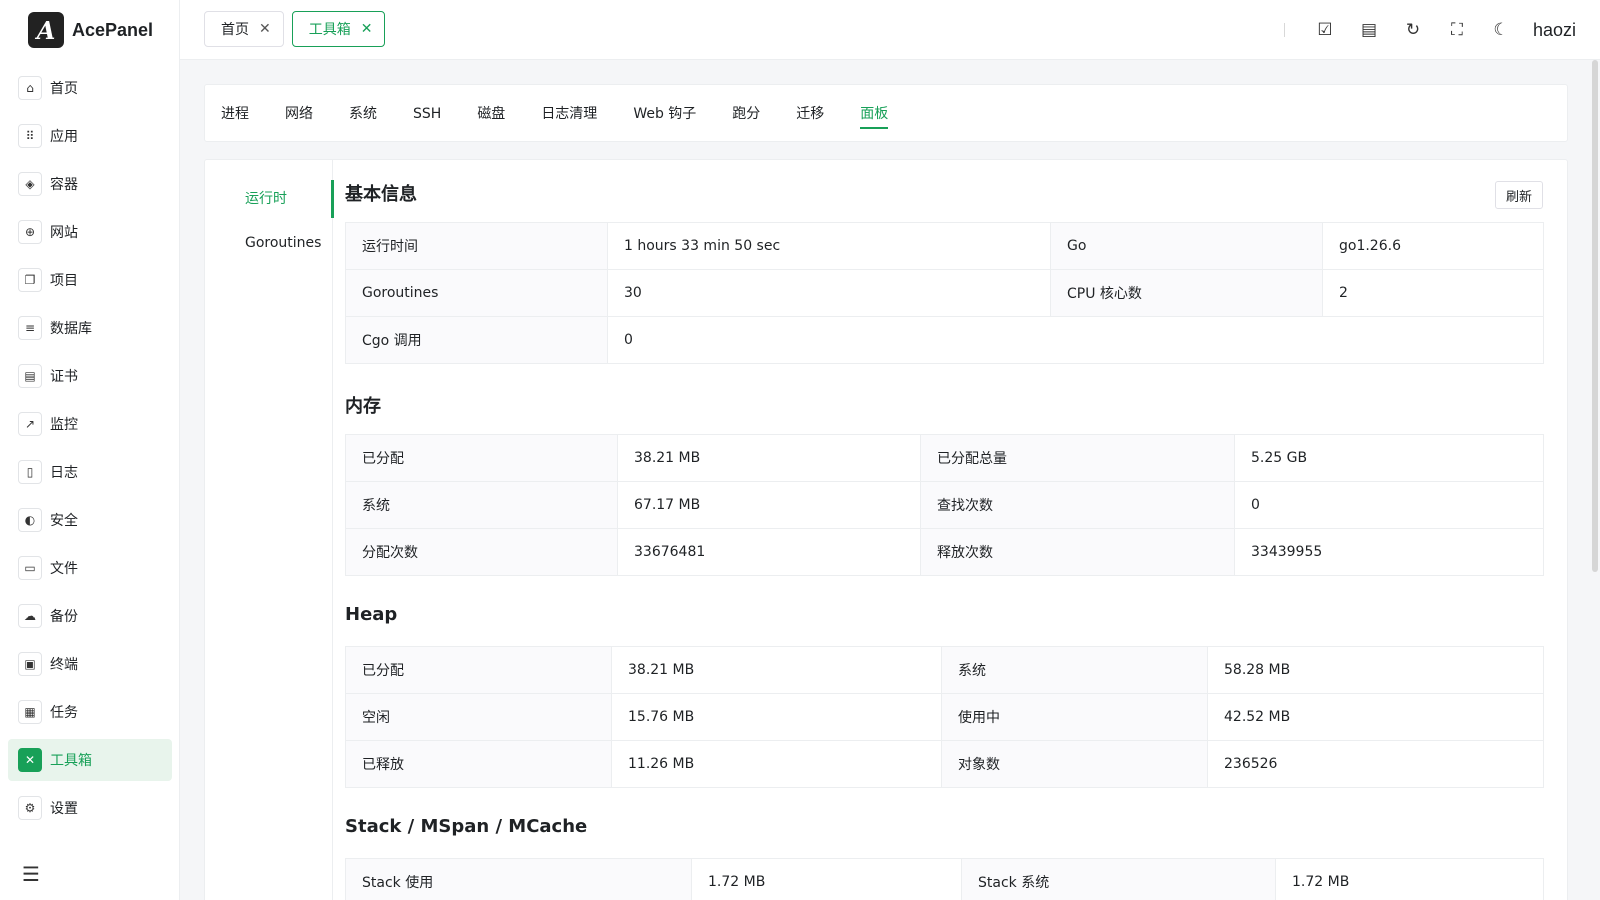 The width and height of the screenshot is (1600, 900). What do you see at coordinates (90, 376) in the screenshot?
I see `sidebar-item-certificates: ▤ 证书` at bounding box center [90, 376].